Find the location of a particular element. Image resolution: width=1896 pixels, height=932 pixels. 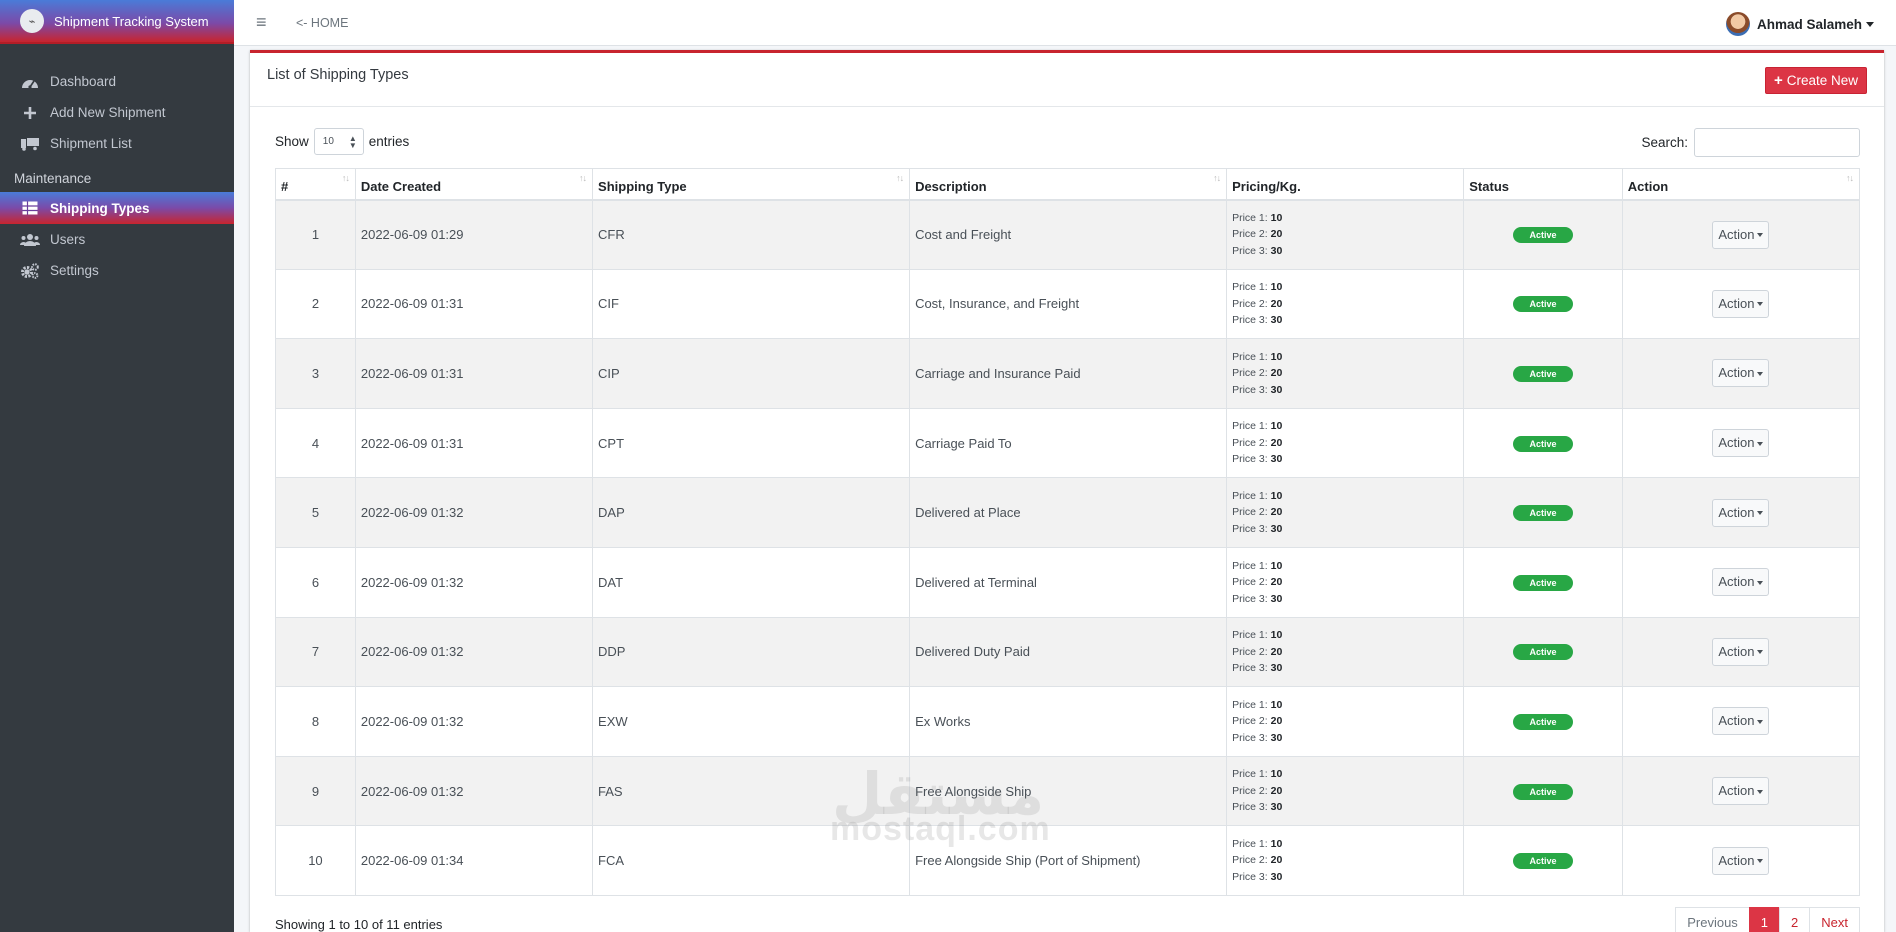

sidebar-item-users: Users is located at coordinates (117, 239).